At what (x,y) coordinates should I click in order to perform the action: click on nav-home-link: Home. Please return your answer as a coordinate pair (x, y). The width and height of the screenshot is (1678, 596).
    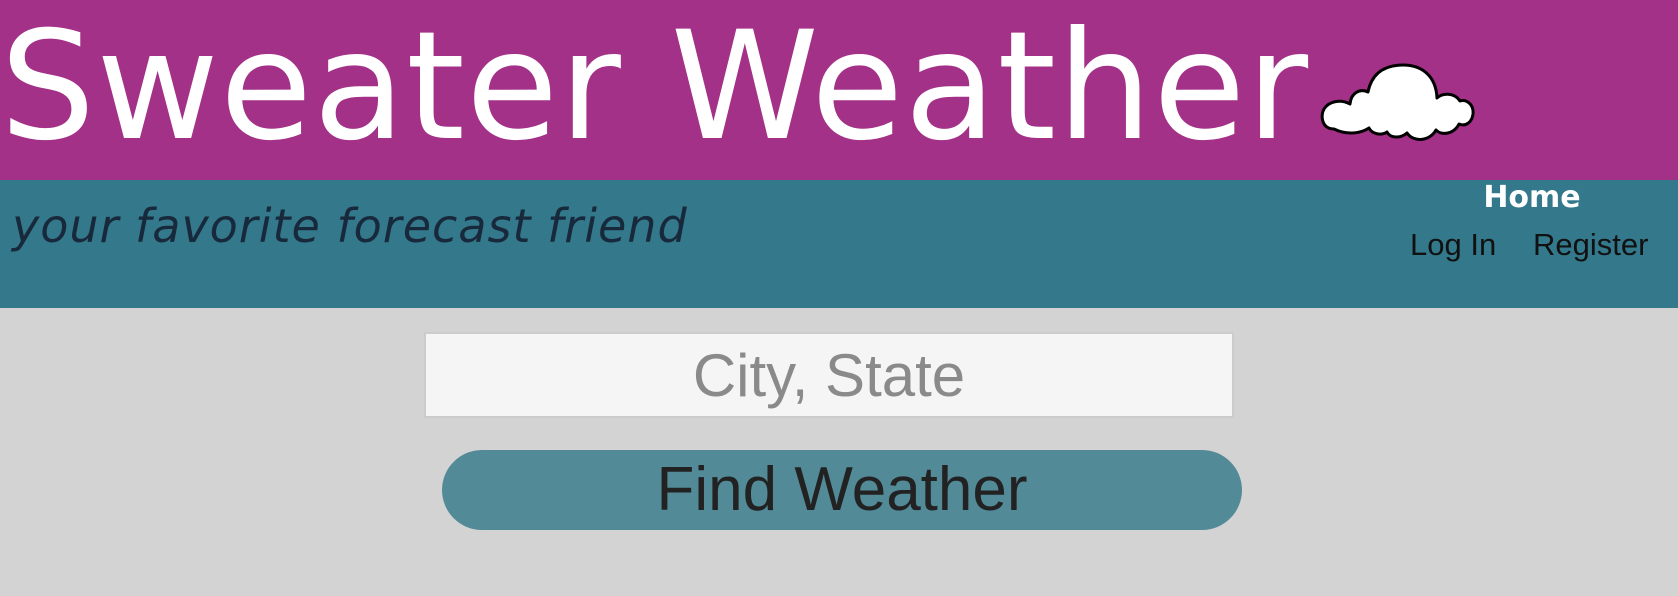
    Looking at the image, I should click on (1532, 198).